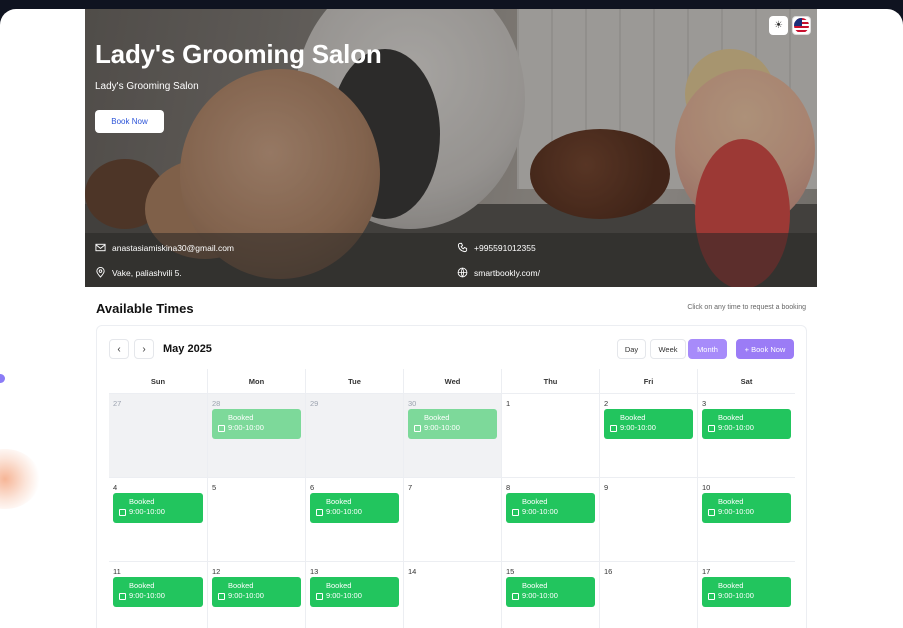  I want to click on day-number: 6, so click(312, 487).